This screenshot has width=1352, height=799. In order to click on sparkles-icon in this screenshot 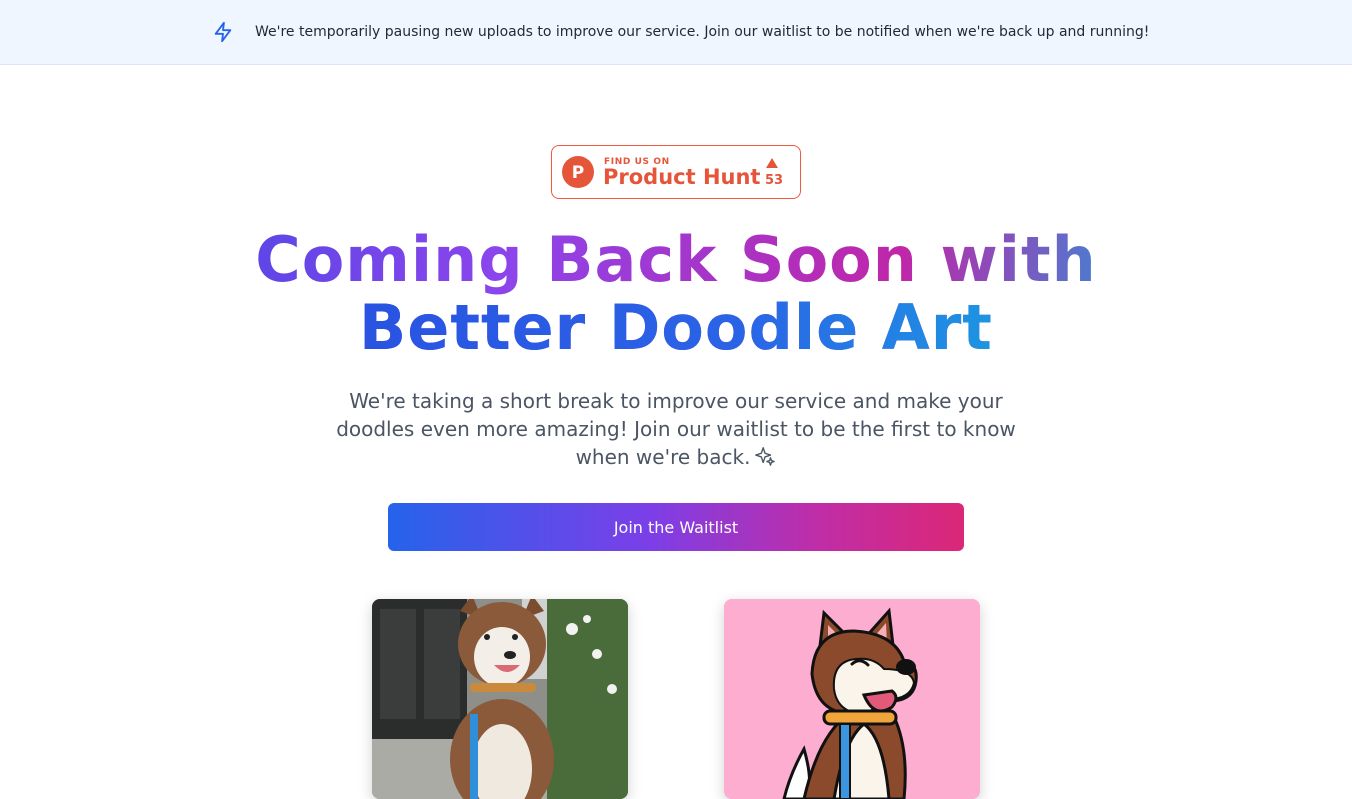, I will do `click(765, 456)`.